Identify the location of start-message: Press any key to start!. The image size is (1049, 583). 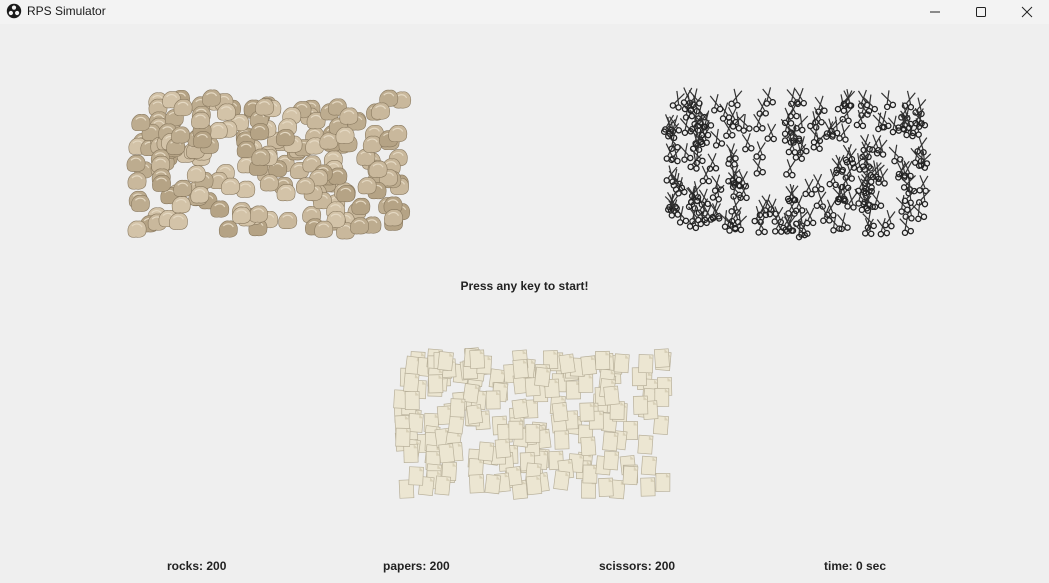
(524, 286).